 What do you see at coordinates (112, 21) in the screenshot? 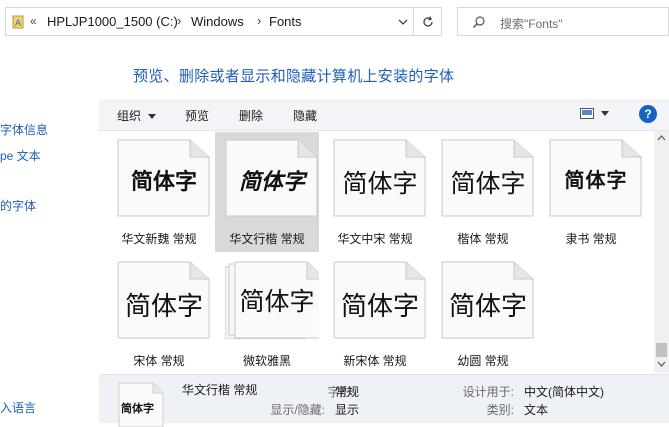
I see `breadcrumb-drive: HPLJP1000_1500 (C:)` at bounding box center [112, 21].